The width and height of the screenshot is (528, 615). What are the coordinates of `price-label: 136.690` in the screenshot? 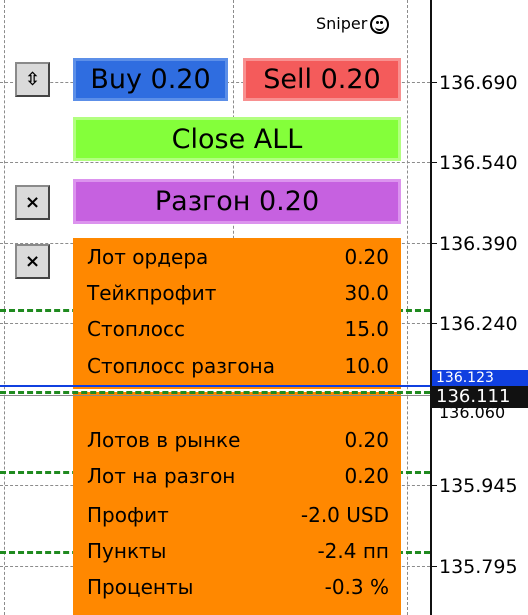 It's located at (478, 83).